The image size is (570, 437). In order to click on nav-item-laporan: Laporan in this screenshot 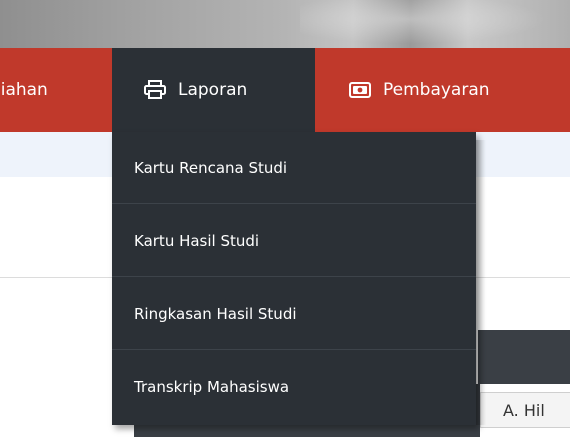, I will do `click(213, 90)`.